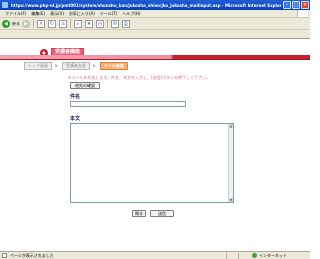  I want to click on menu-view: 表示(V), so click(57, 14).